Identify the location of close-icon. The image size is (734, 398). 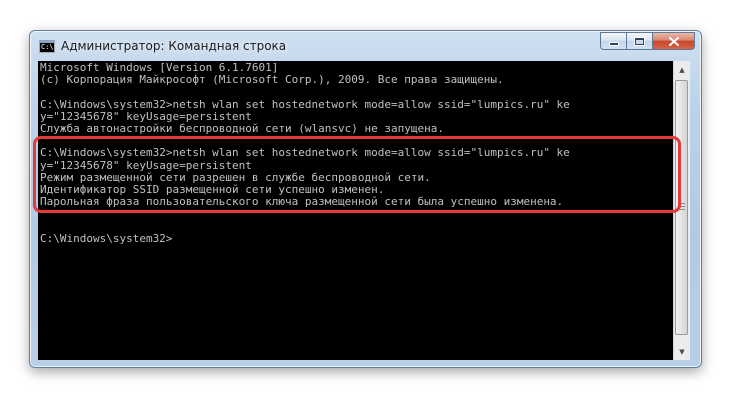
(673, 41).